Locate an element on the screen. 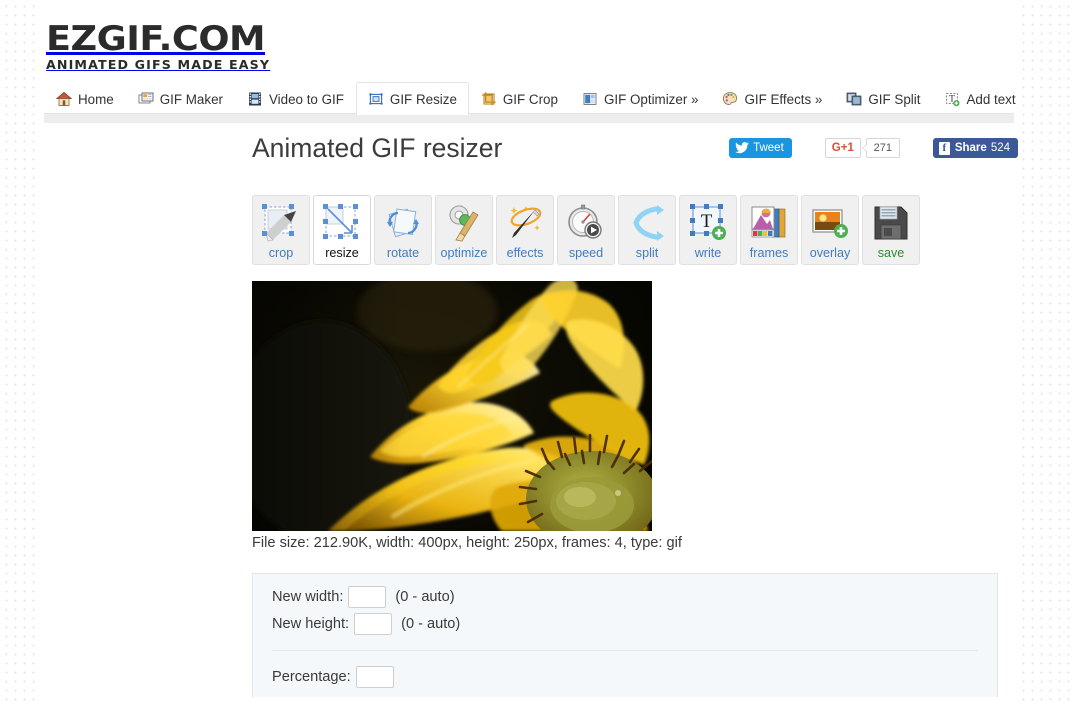  tweet-button: Tweet is located at coordinates (760, 148).